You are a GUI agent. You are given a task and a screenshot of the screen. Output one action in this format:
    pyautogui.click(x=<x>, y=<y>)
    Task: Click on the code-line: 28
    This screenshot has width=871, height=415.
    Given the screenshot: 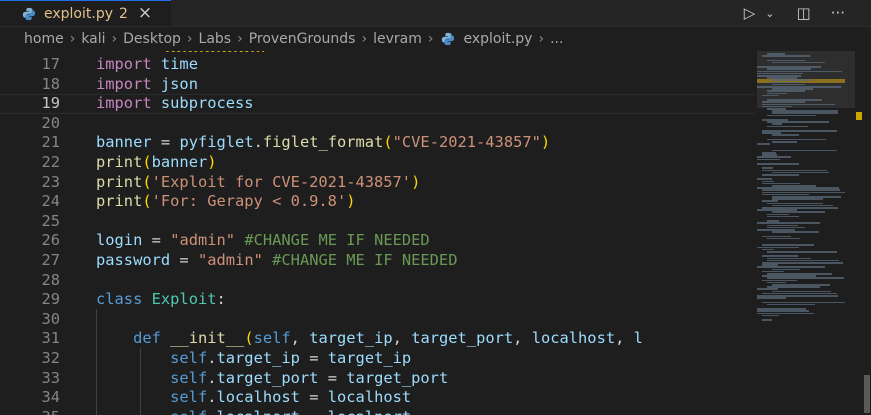 What is the action you would take?
    pyautogui.click(x=377, y=281)
    